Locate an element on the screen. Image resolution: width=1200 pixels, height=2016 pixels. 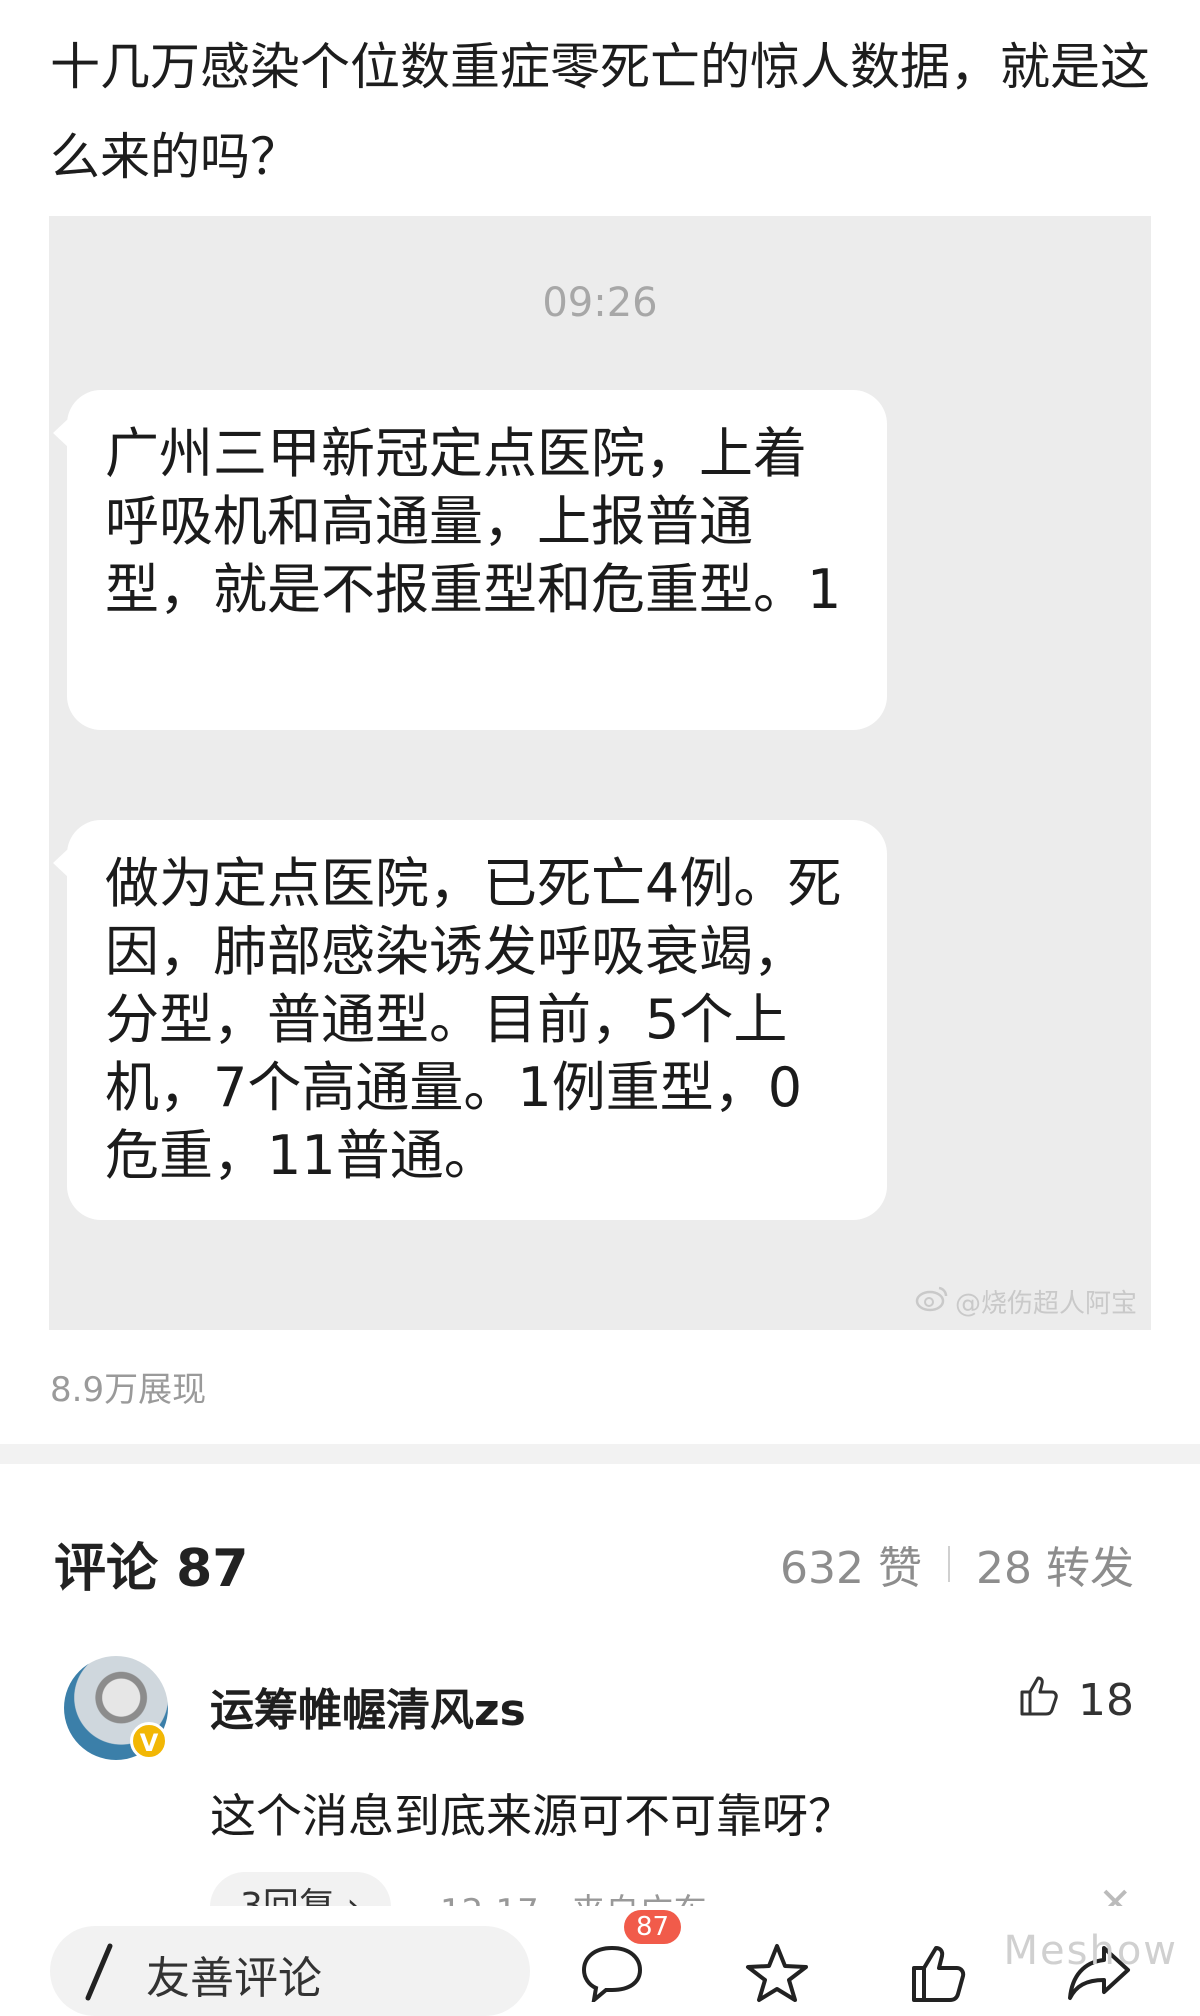
commenter-name: 运筹帷幄清风zs is located at coordinates (368, 1706).